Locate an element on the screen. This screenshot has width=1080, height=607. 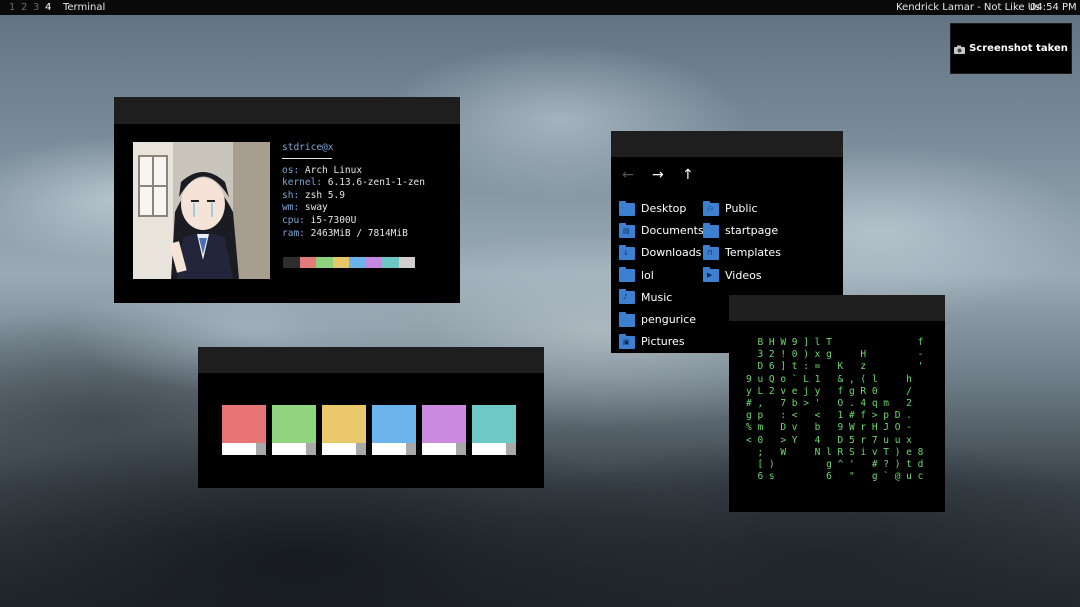
music-folder-icon: ♪ is located at coordinates (627, 297).